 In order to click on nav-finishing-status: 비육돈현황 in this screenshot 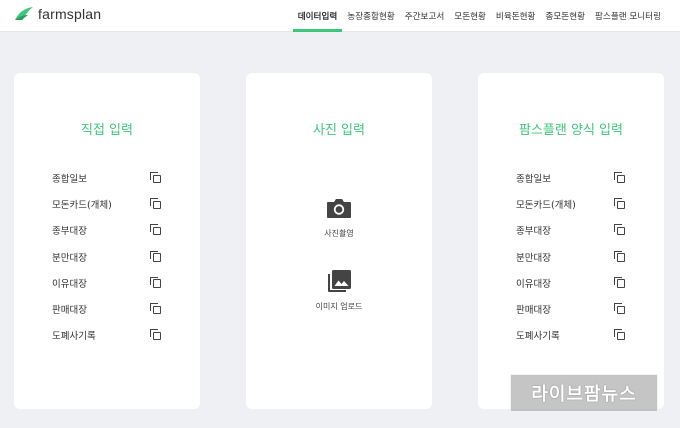, I will do `click(516, 16)`.